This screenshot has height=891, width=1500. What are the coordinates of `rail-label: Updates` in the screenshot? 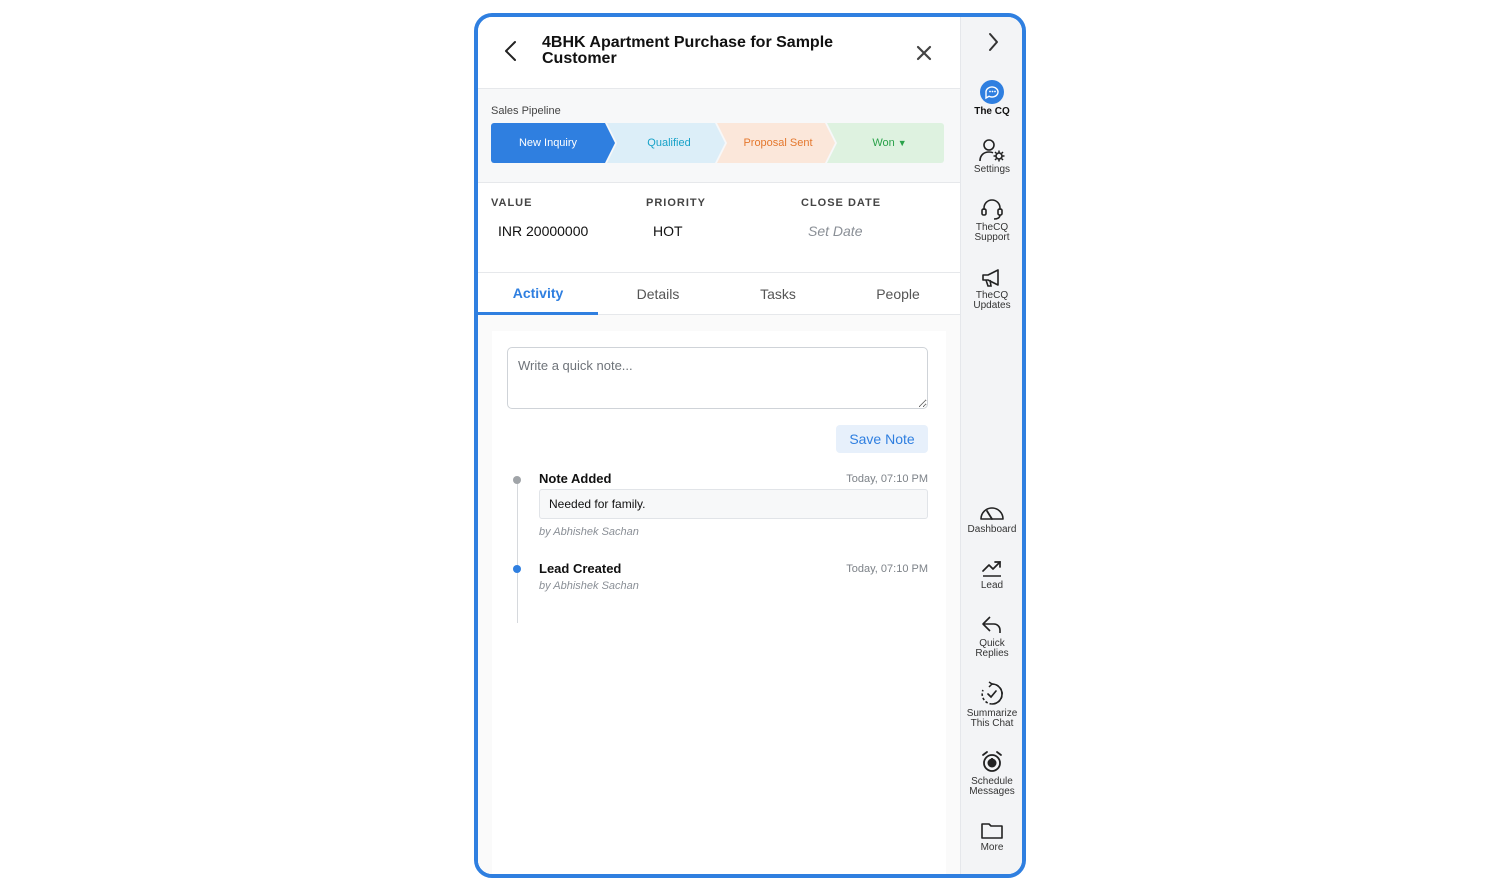 It's located at (992, 305).